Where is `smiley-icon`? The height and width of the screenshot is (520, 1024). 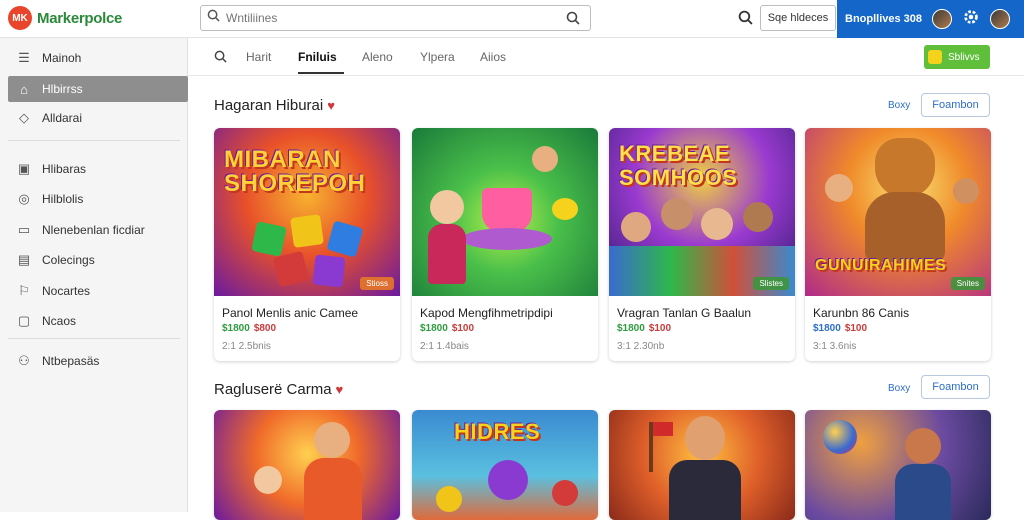 smiley-icon is located at coordinates (935, 57).